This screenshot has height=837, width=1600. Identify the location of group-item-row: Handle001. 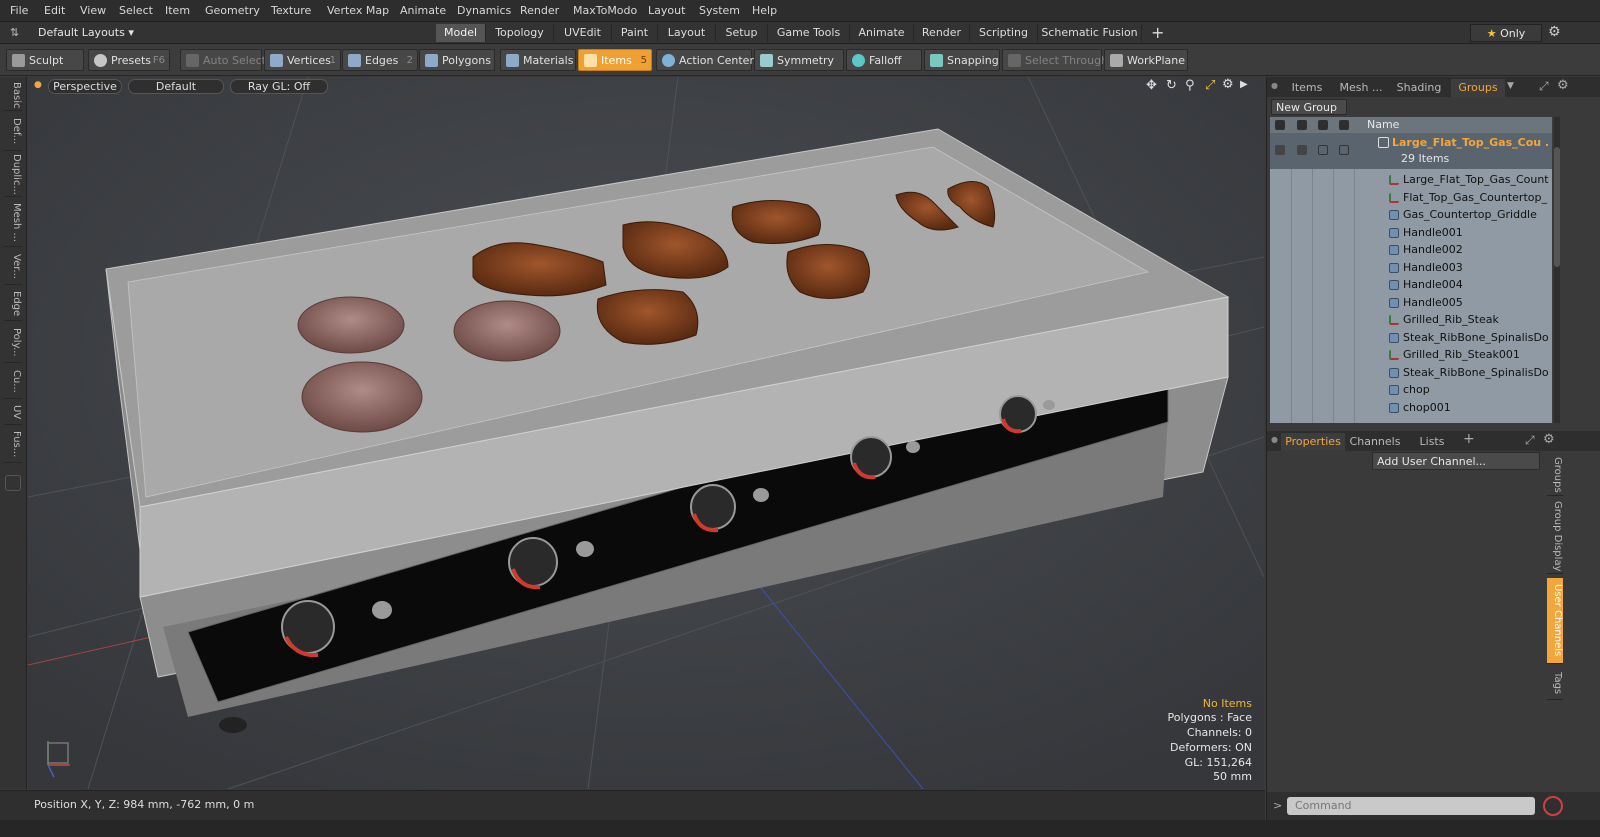
(1411, 233).